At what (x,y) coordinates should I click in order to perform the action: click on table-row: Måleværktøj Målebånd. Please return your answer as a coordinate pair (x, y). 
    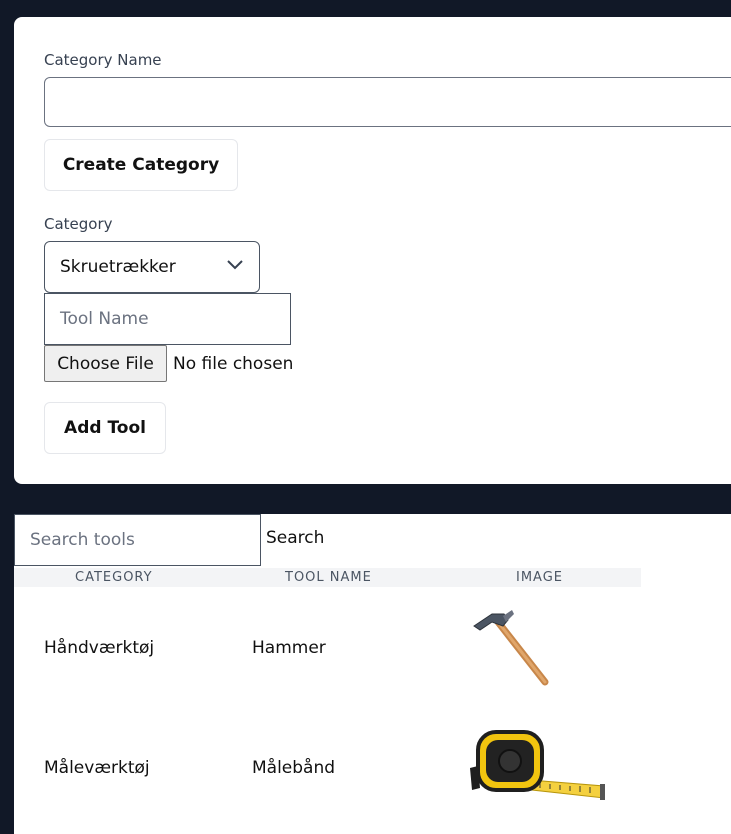
    Looking at the image, I should click on (327, 768).